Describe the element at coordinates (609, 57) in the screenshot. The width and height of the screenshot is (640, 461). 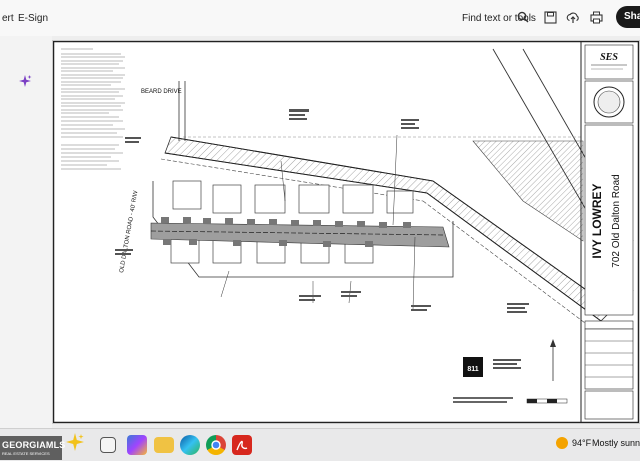
I see `ses-logo: SES` at that location.